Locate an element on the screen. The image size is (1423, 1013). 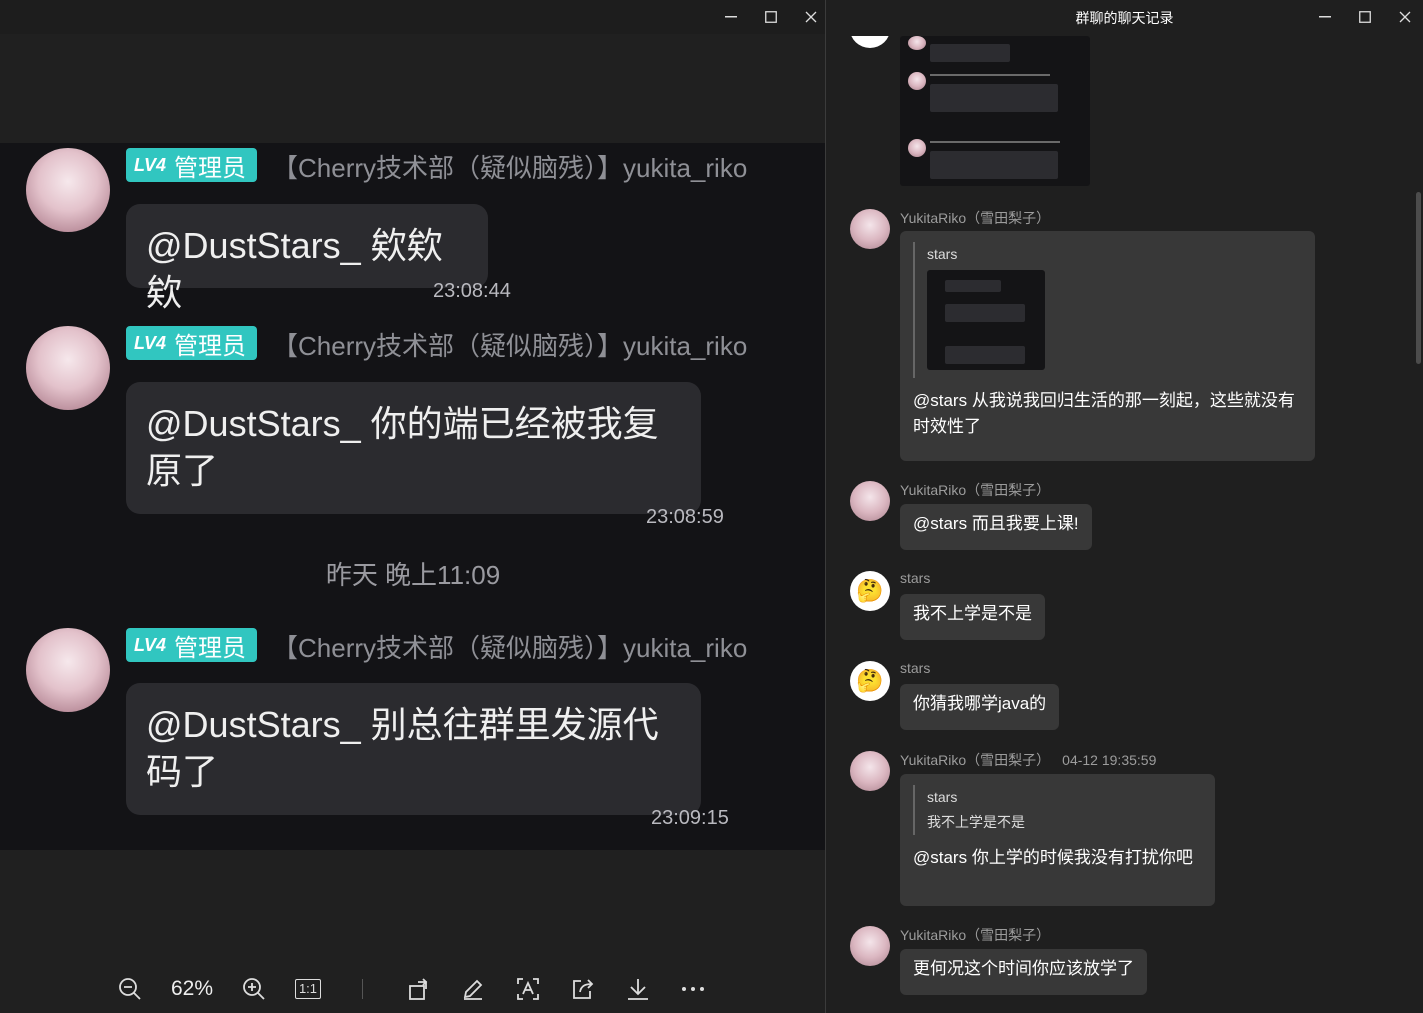
scrollbar is located at coordinates (1418, 278).